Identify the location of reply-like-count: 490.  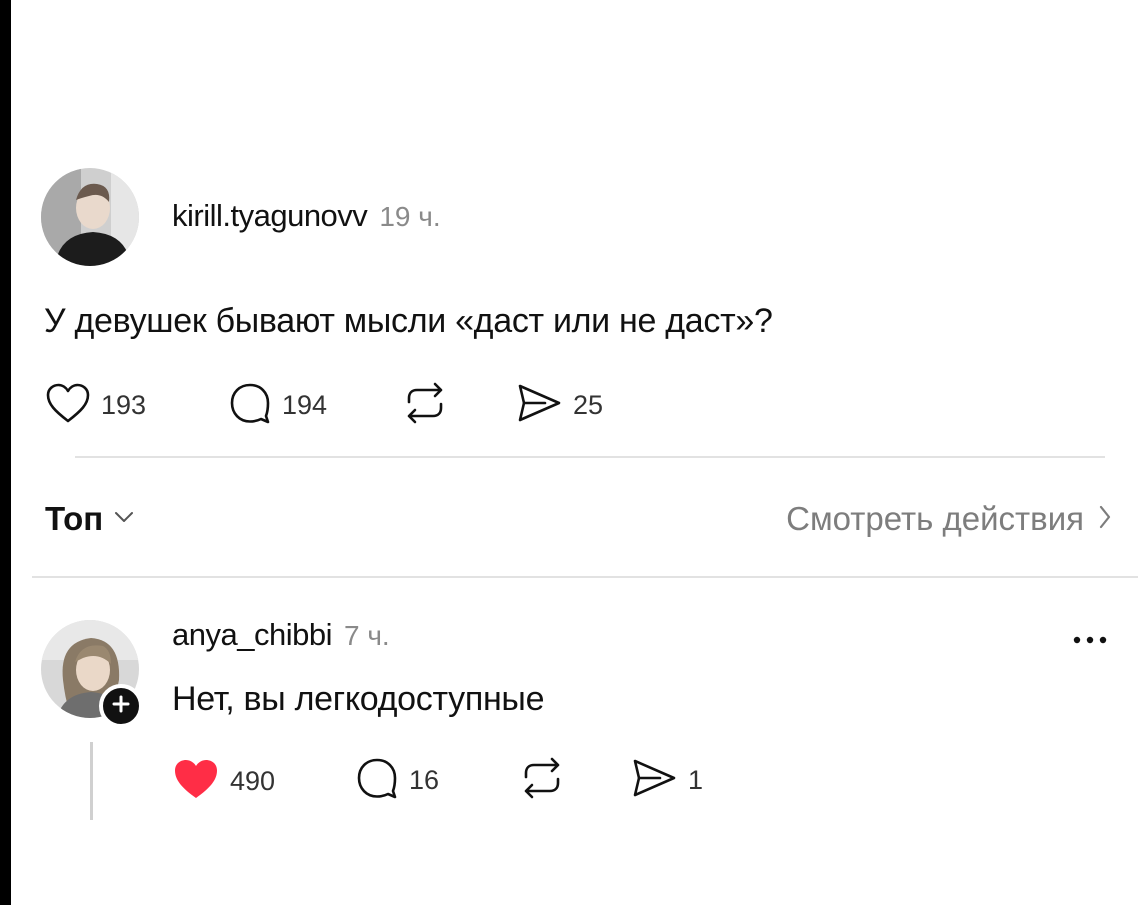
(253, 781).